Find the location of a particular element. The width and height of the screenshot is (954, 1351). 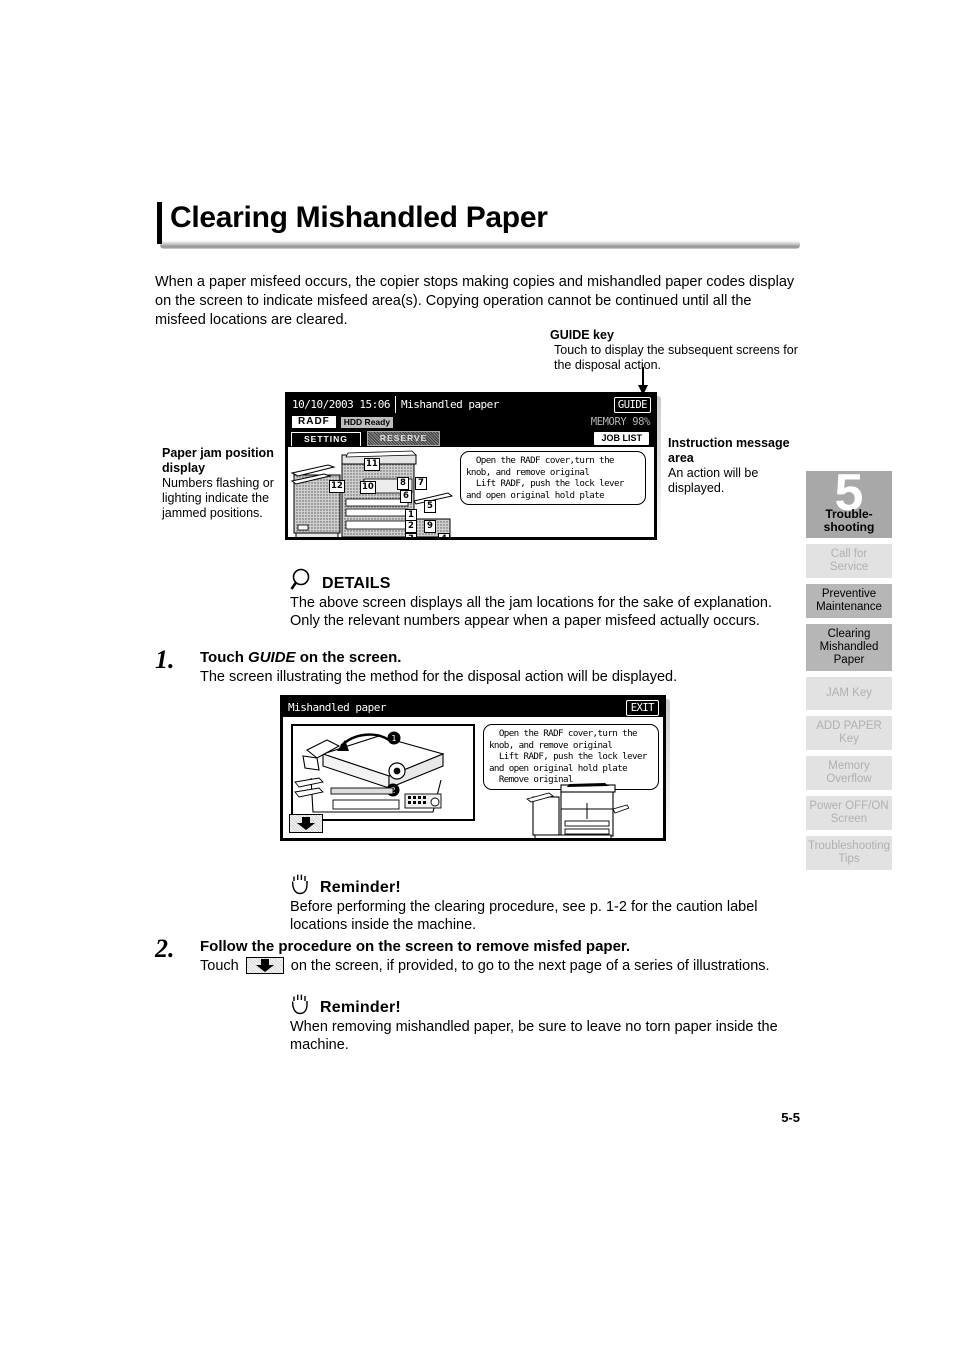

magnifier-icon is located at coordinates (300, 579).